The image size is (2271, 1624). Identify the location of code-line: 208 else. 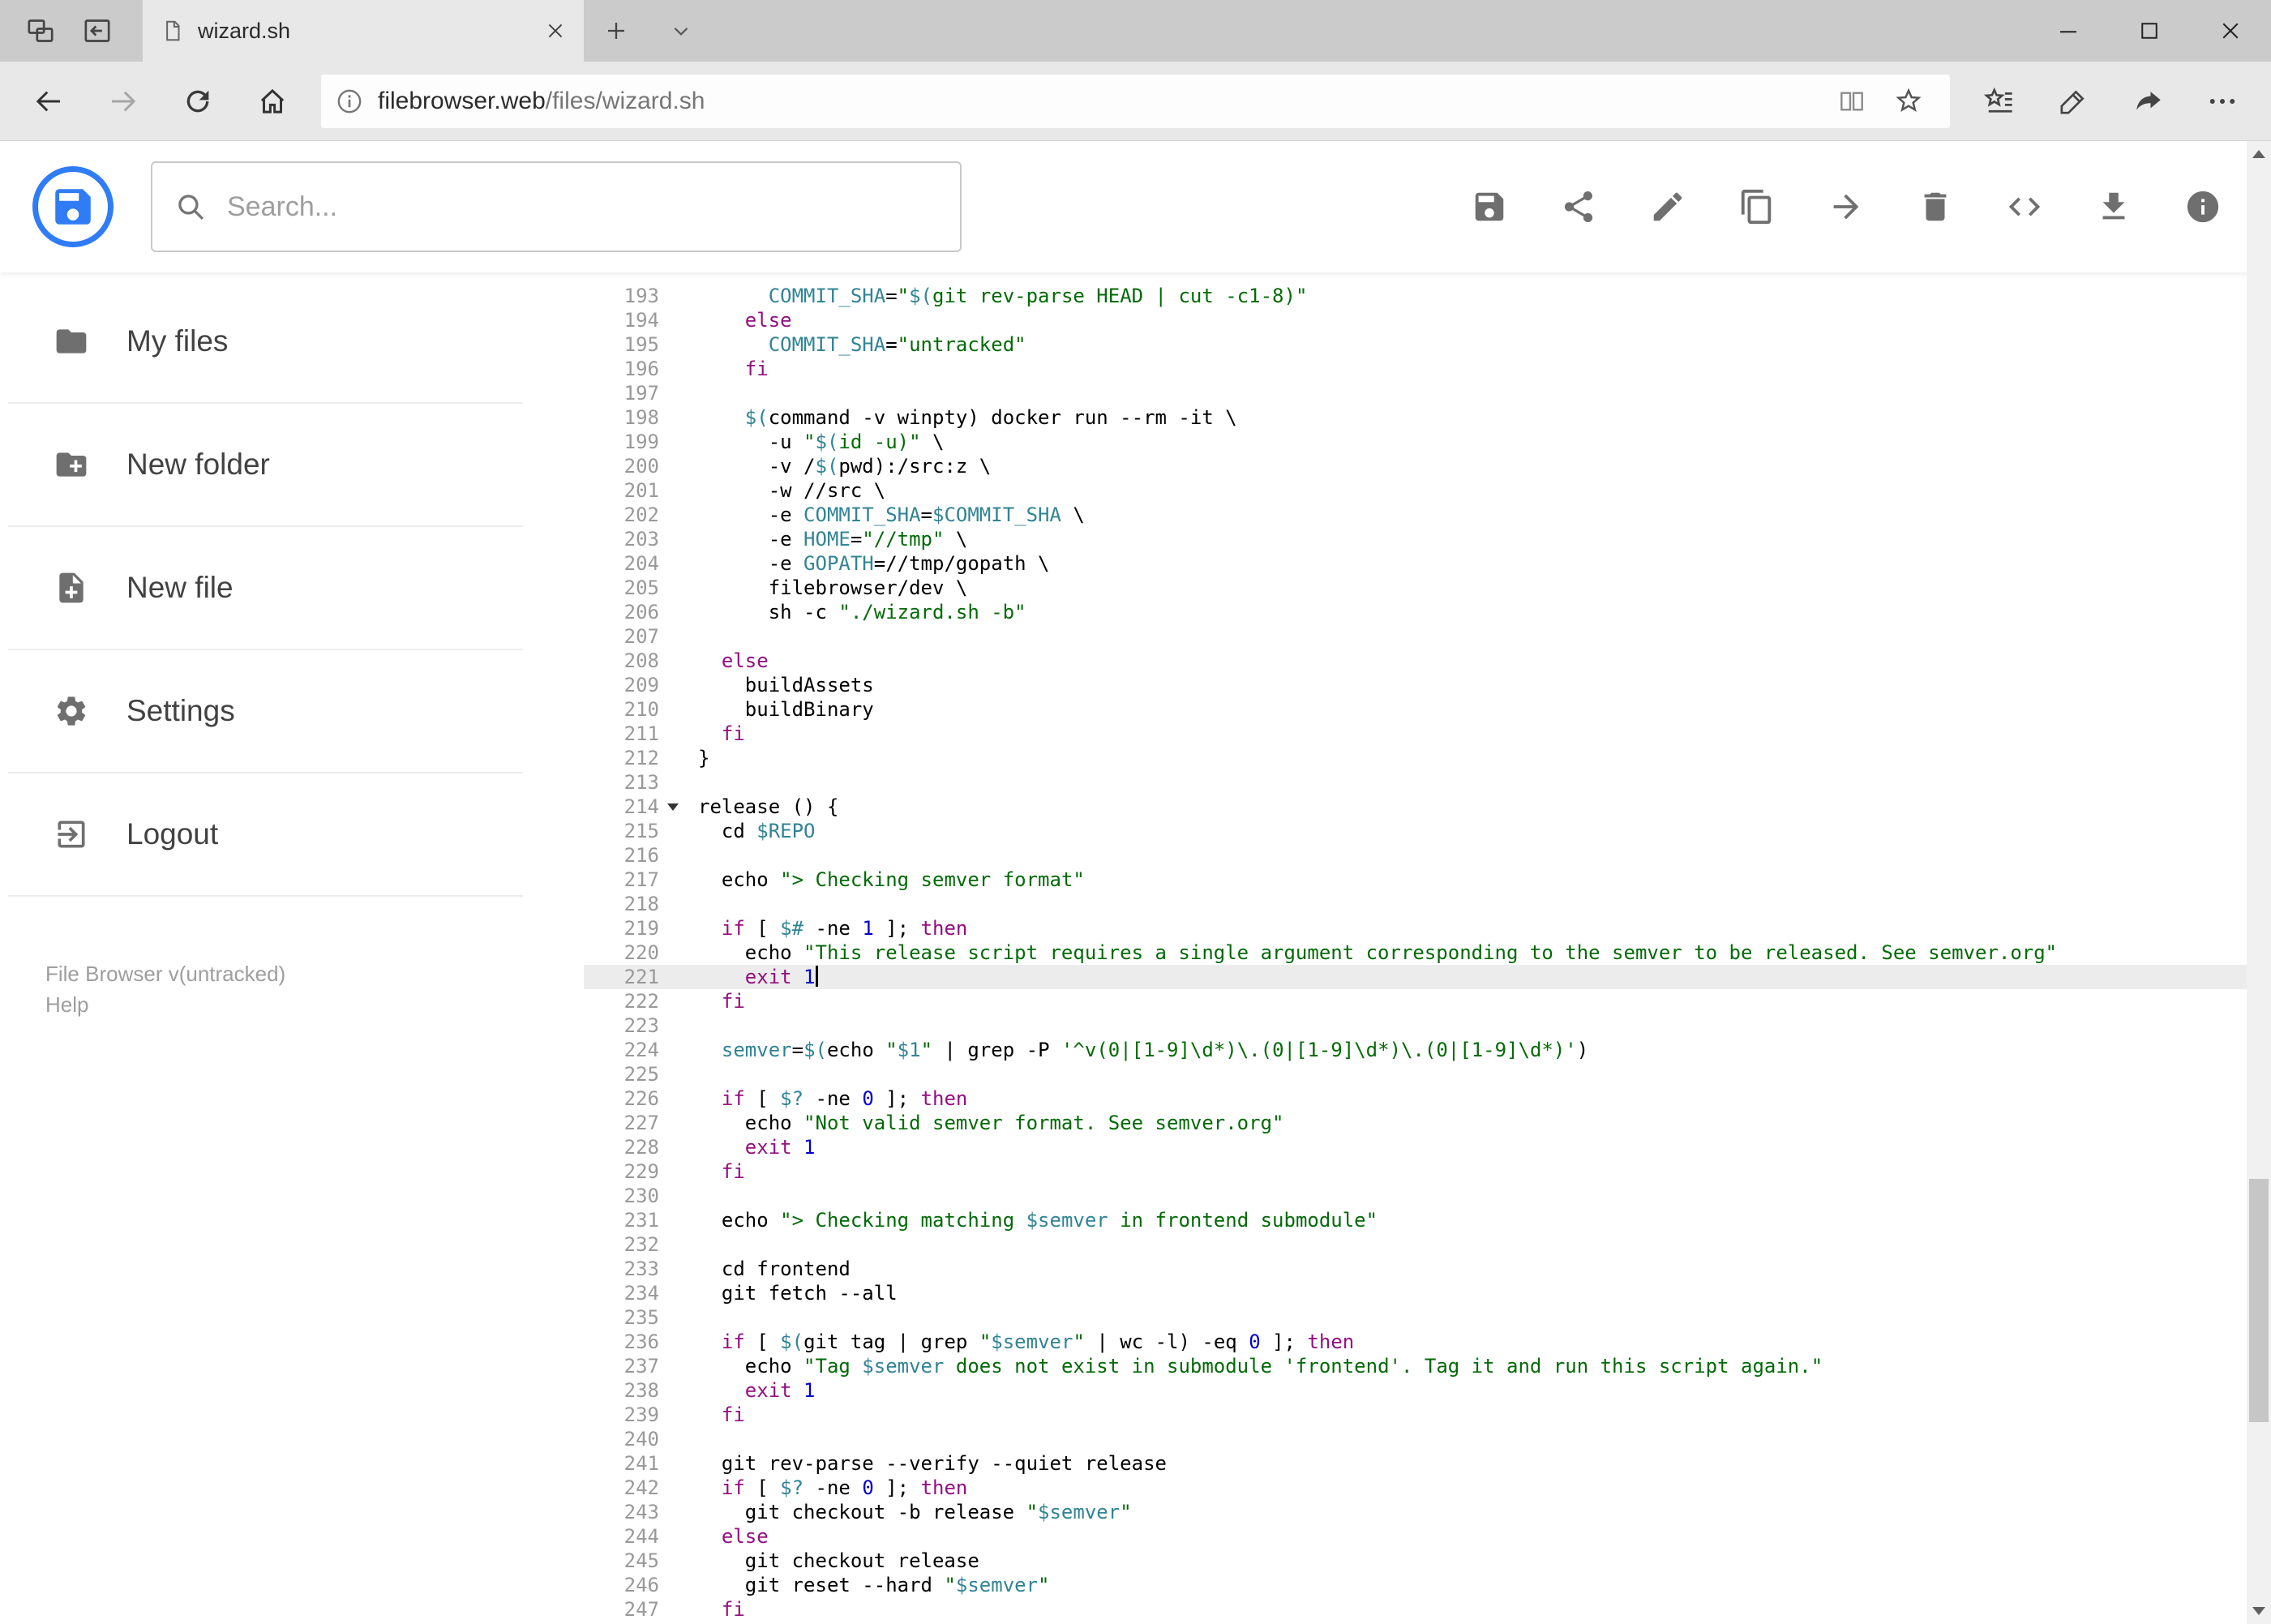
(1427, 661).